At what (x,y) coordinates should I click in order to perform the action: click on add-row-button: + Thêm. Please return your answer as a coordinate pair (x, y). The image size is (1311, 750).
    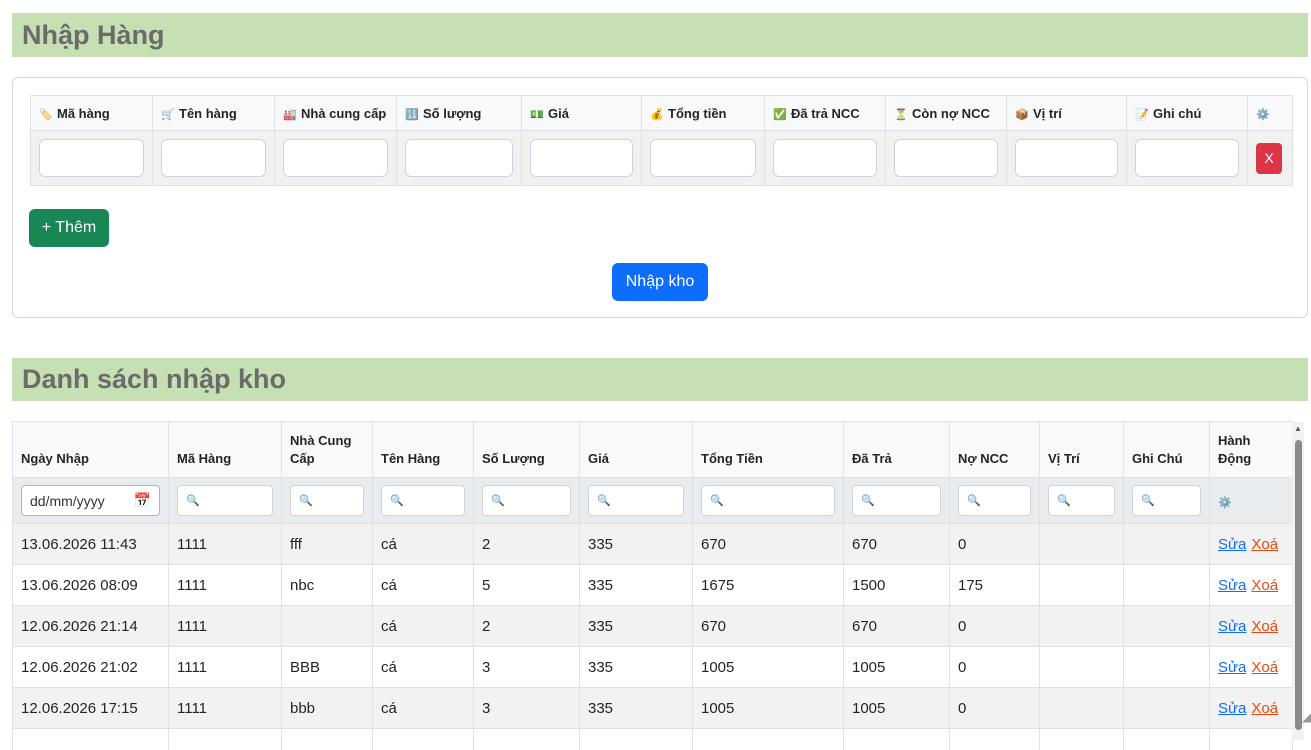
    Looking at the image, I should click on (69, 228).